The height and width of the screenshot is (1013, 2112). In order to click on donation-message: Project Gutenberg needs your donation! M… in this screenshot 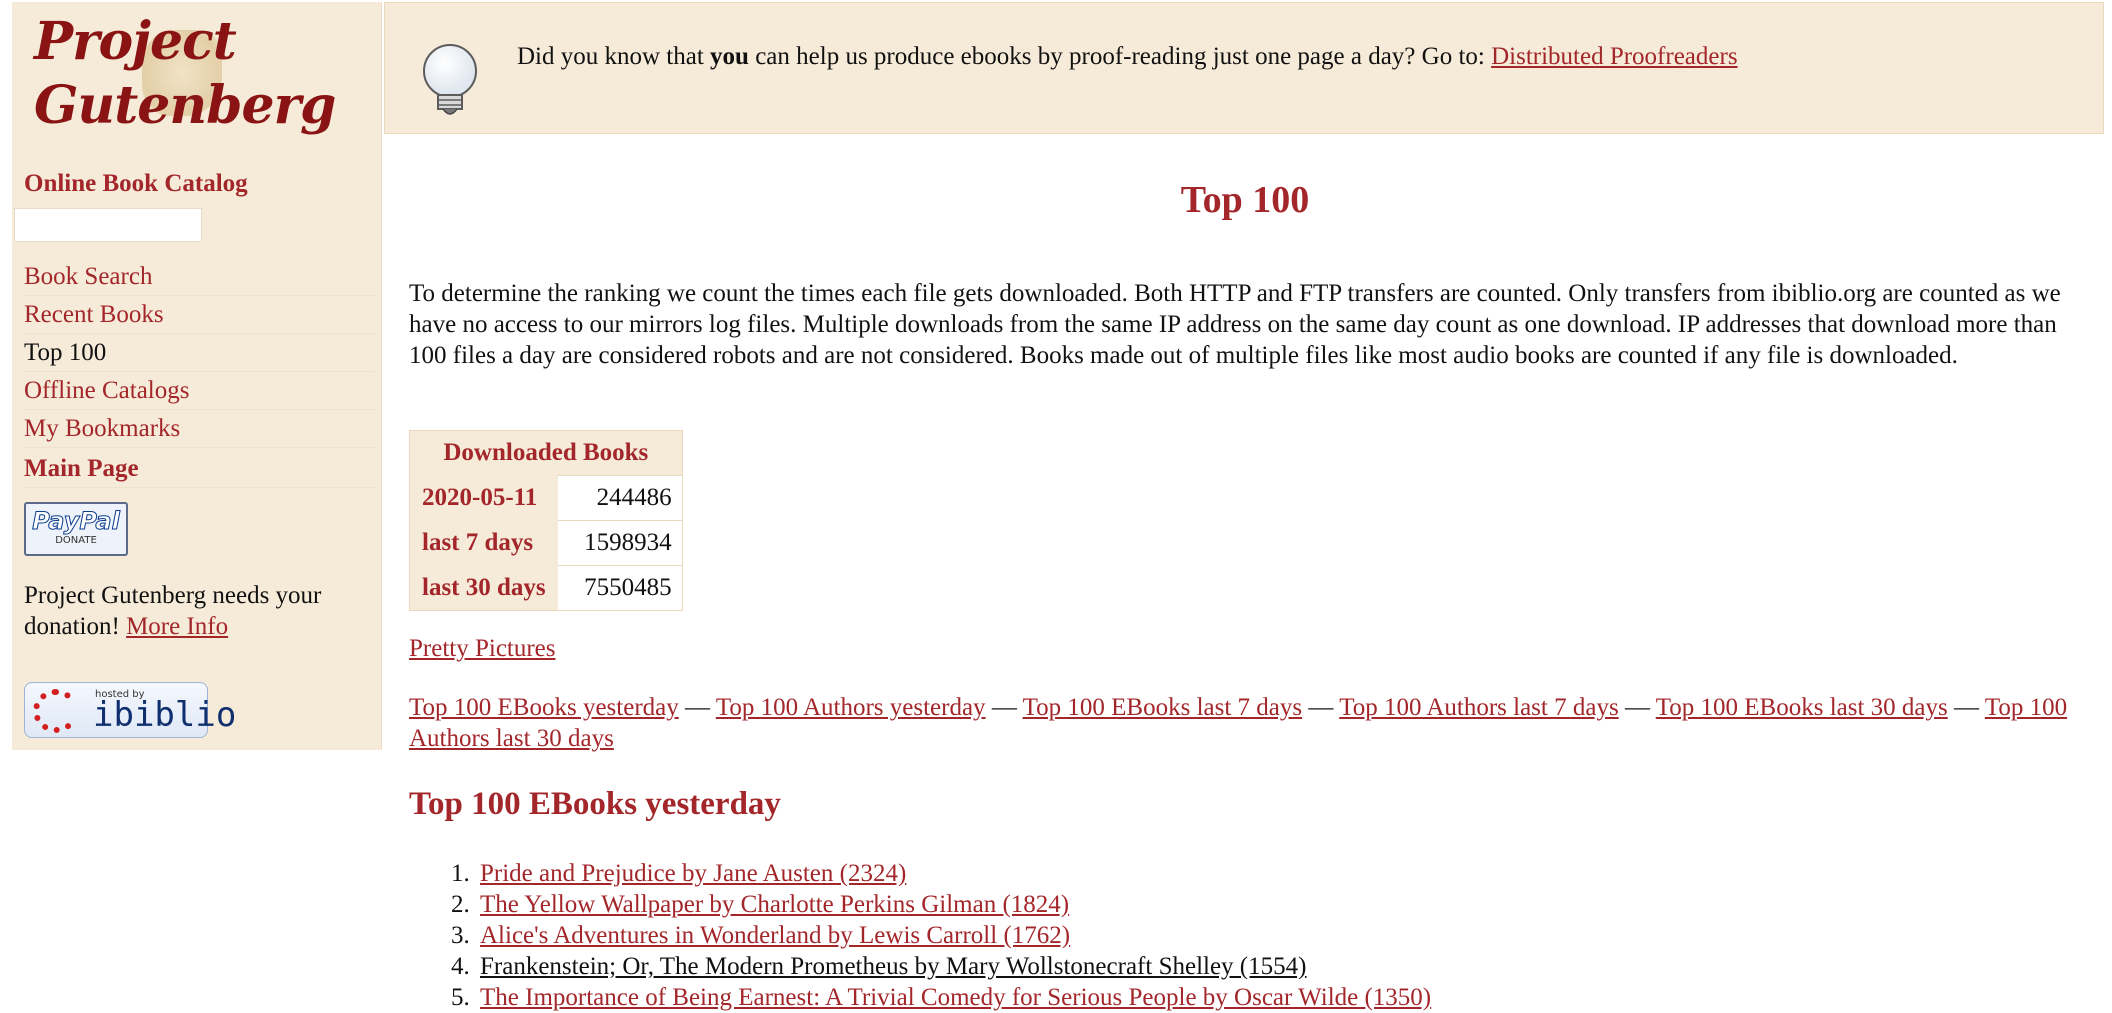, I will do `click(199, 611)`.